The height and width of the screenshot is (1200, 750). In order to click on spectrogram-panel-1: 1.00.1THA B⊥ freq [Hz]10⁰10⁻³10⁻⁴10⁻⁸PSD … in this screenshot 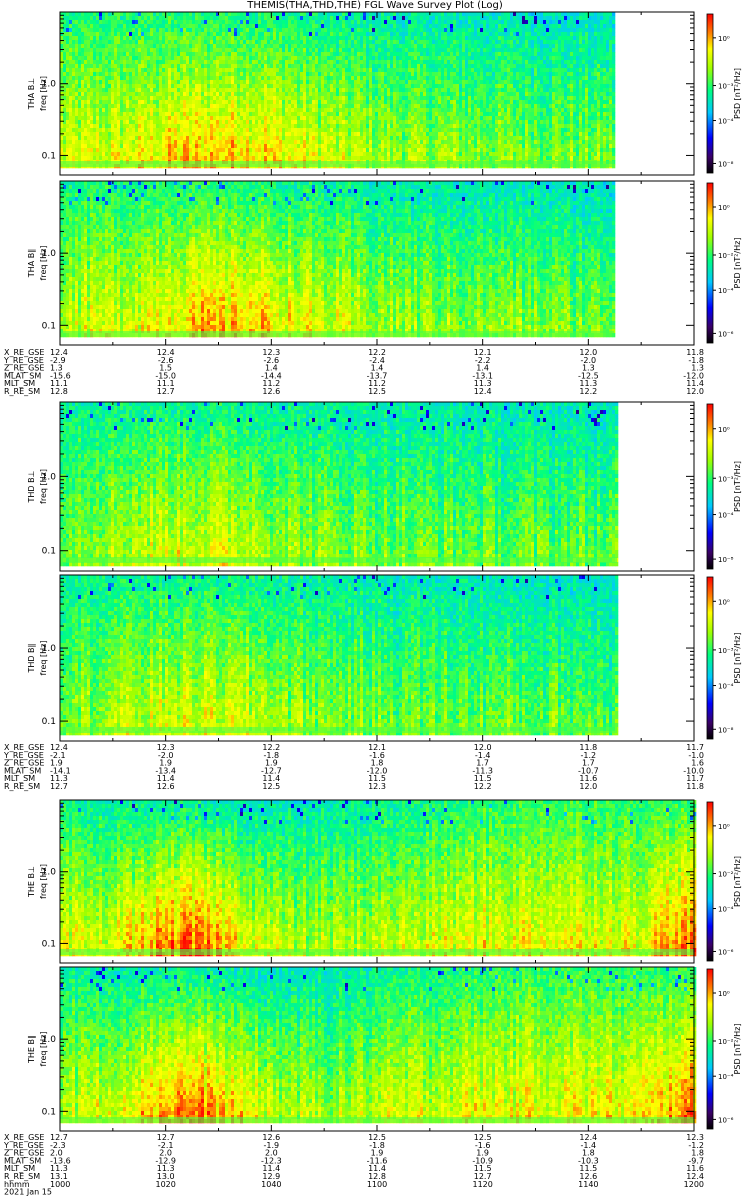, I will do `click(384, 93)`.